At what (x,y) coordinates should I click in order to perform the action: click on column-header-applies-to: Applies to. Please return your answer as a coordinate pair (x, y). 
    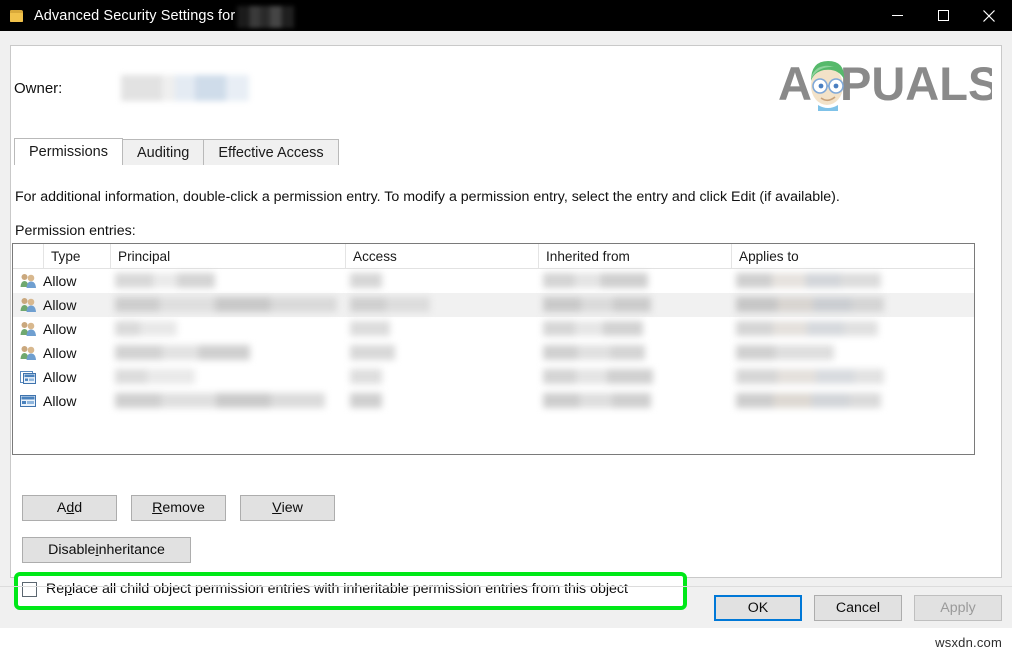
    Looking at the image, I should click on (853, 256).